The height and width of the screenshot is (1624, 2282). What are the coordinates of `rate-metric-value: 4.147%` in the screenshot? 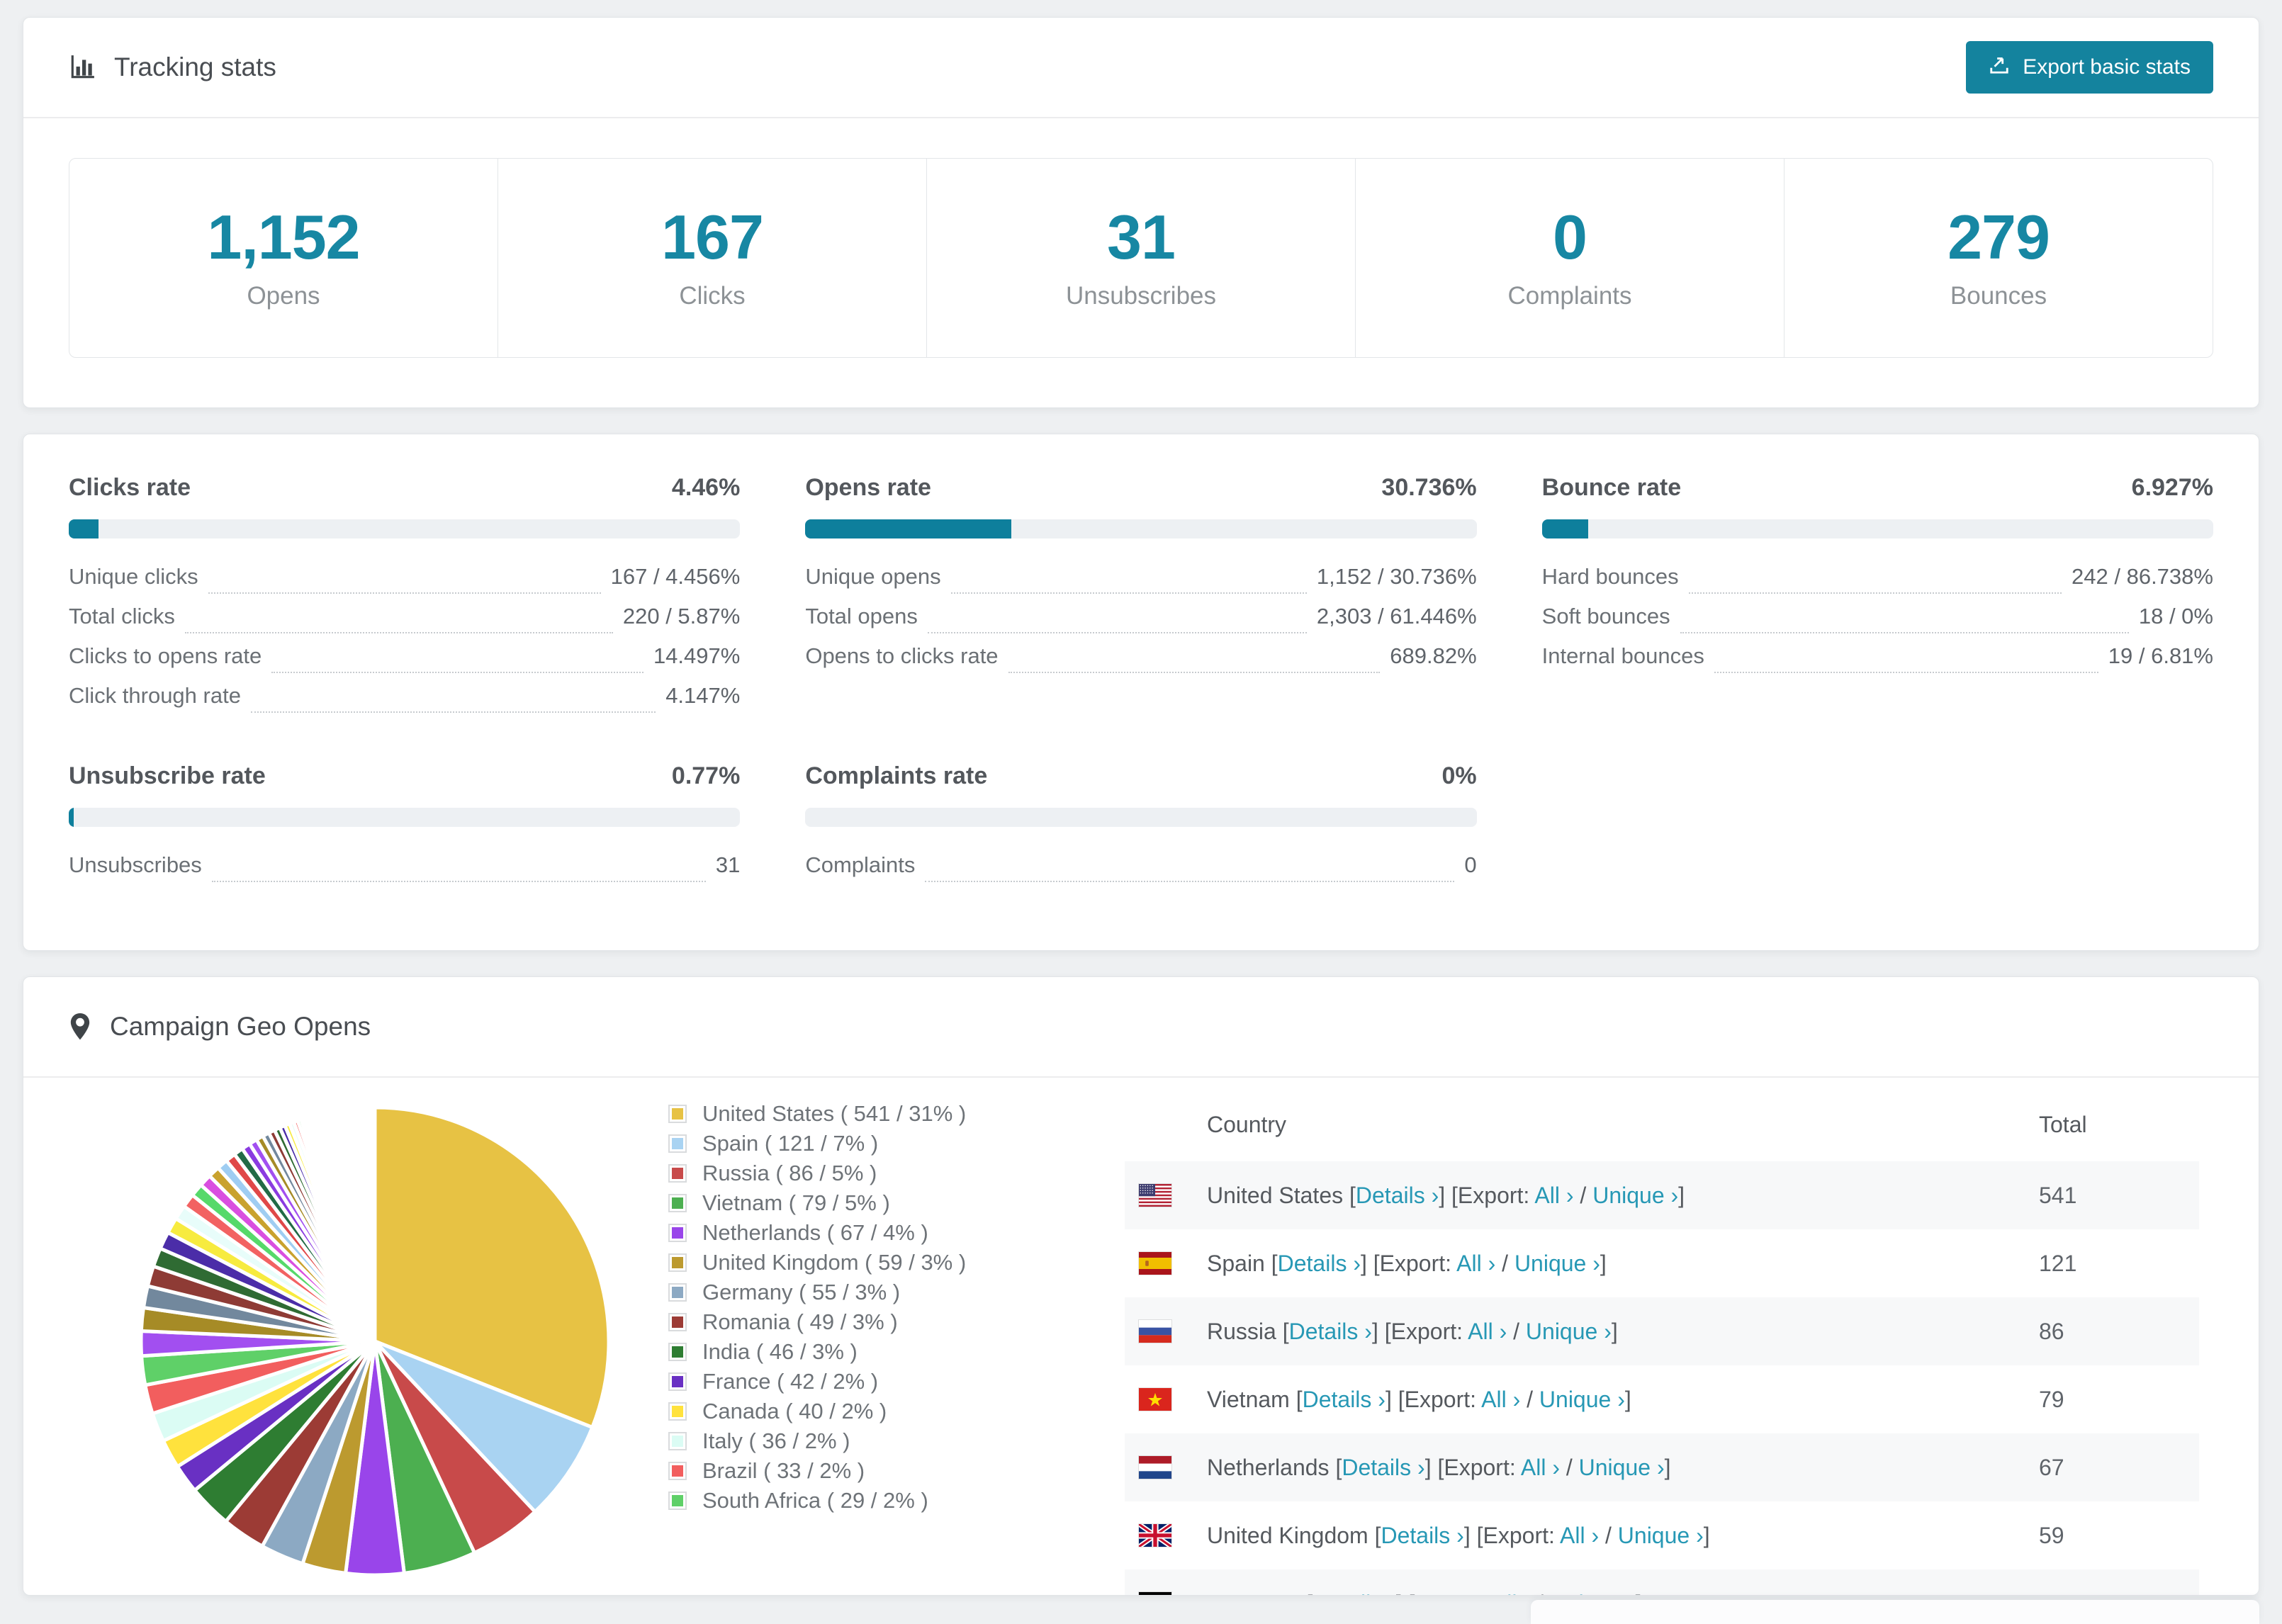 It's located at (703, 695).